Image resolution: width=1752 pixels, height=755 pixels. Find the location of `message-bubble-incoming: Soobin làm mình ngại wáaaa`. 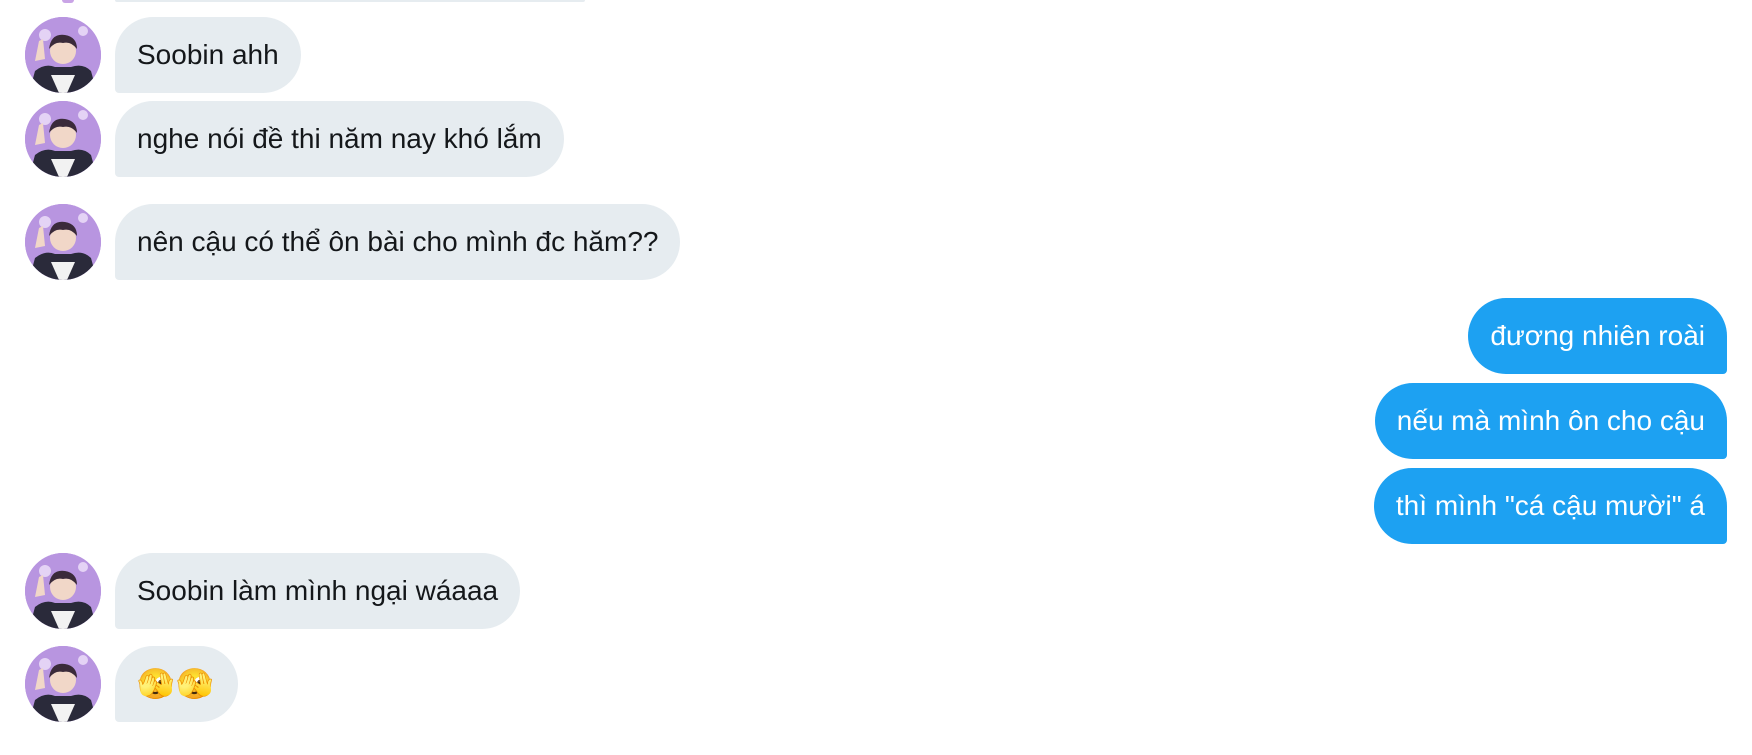

message-bubble-incoming: Soobin làm mình ngại wáaaa is located at coordinates (318, 591).